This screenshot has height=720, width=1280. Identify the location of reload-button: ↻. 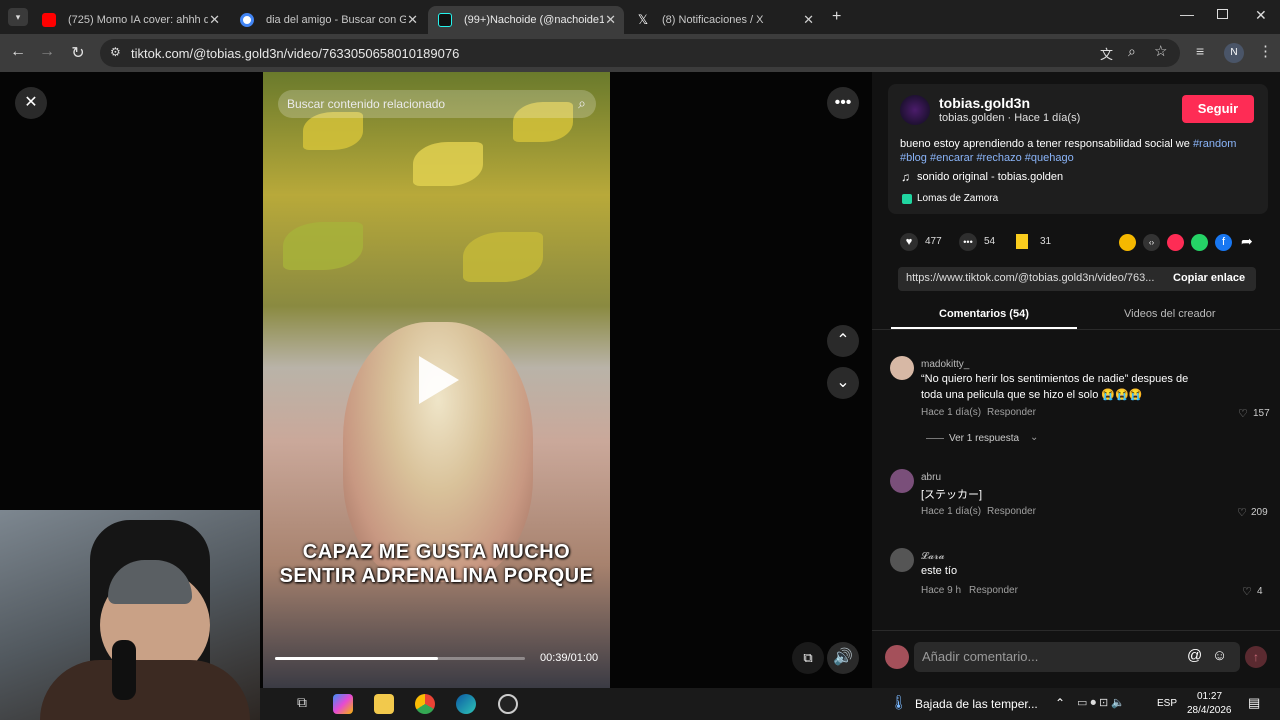
(78, 53).